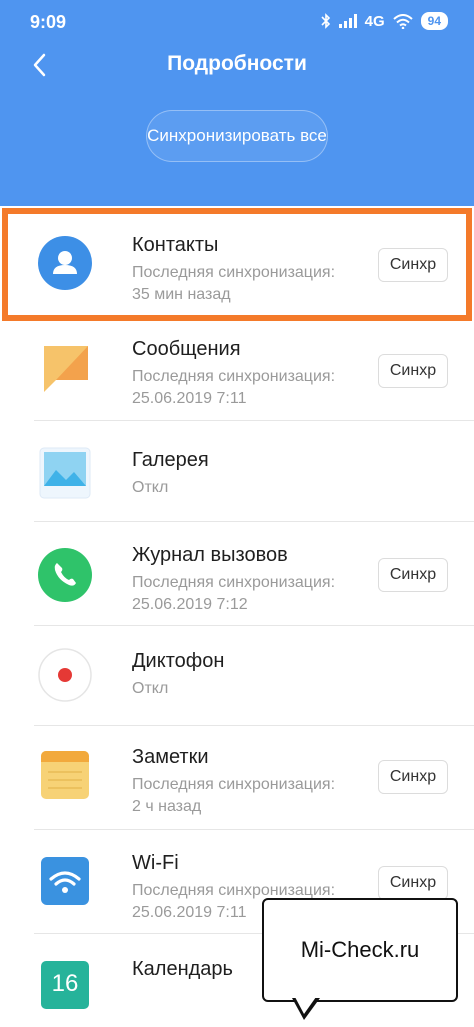 This screenshot has width=474, height=1027. Describe the element at coordinates (374, 21) in the screenshot. I see `network-type: 4G` at that location.